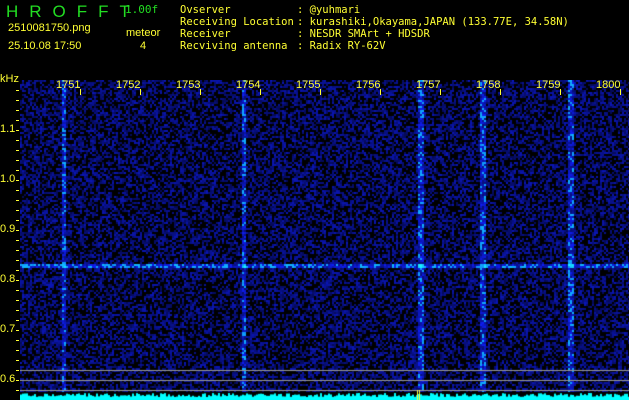 This screenshot has width=629, height=400. What do you see at coordinates (143, 33) in the screenshot?
I see `meteor-label: meteor` at bounding box center [143, 33].